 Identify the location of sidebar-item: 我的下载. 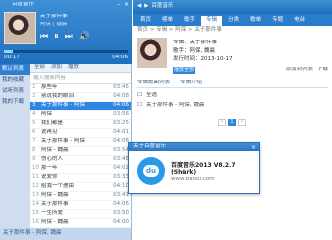
(15, 102).